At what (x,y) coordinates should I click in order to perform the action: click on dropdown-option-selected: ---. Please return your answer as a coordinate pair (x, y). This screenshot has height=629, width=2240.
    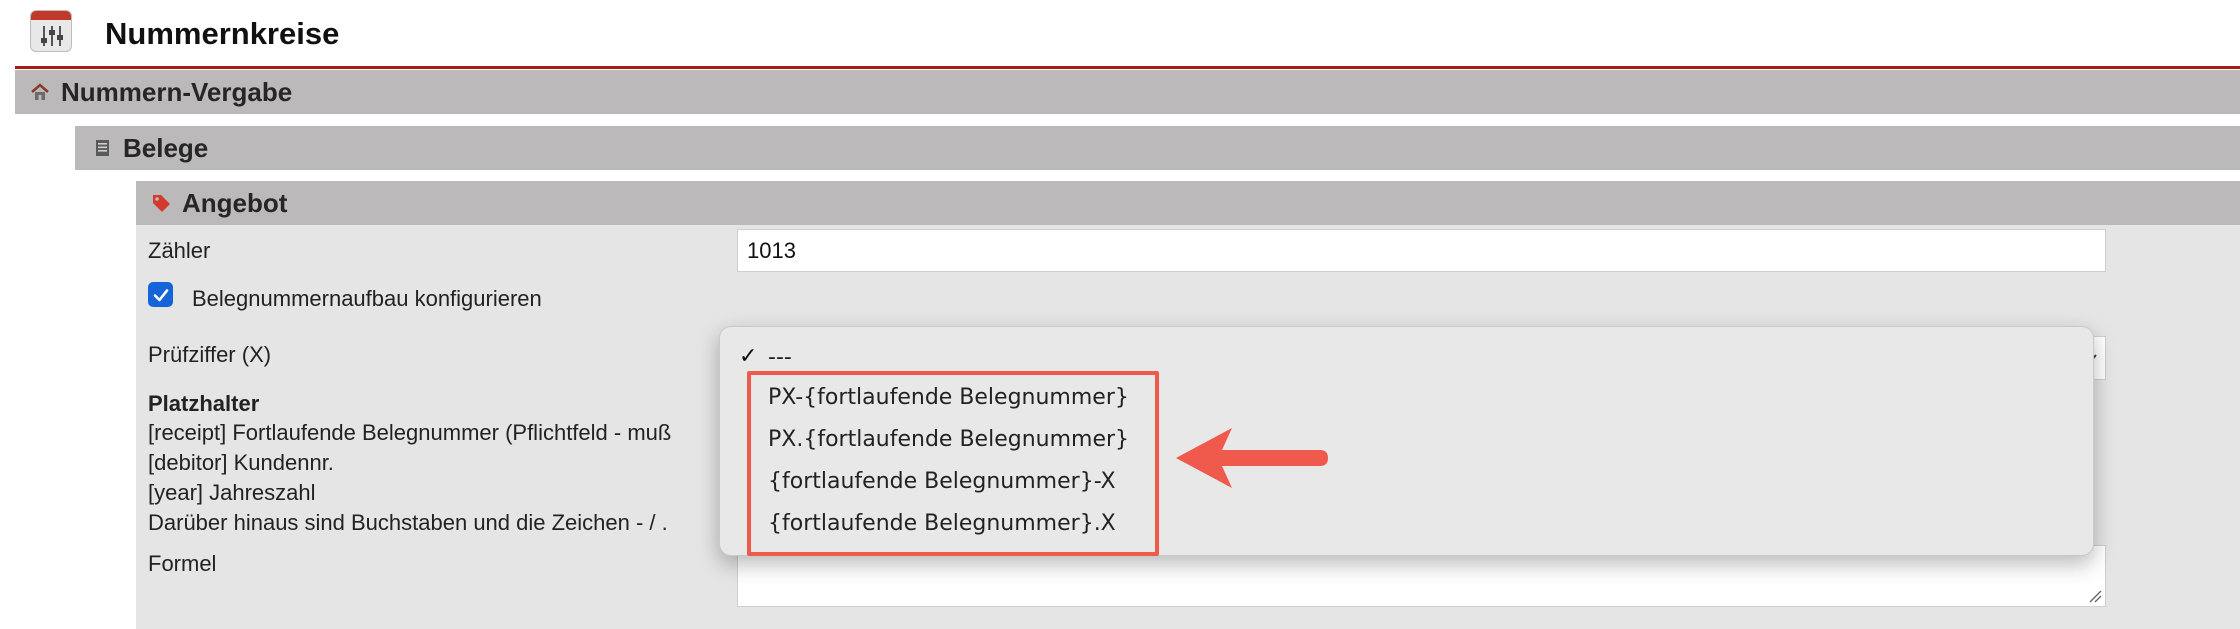
    Looking at the image, I should click on (780, 357).